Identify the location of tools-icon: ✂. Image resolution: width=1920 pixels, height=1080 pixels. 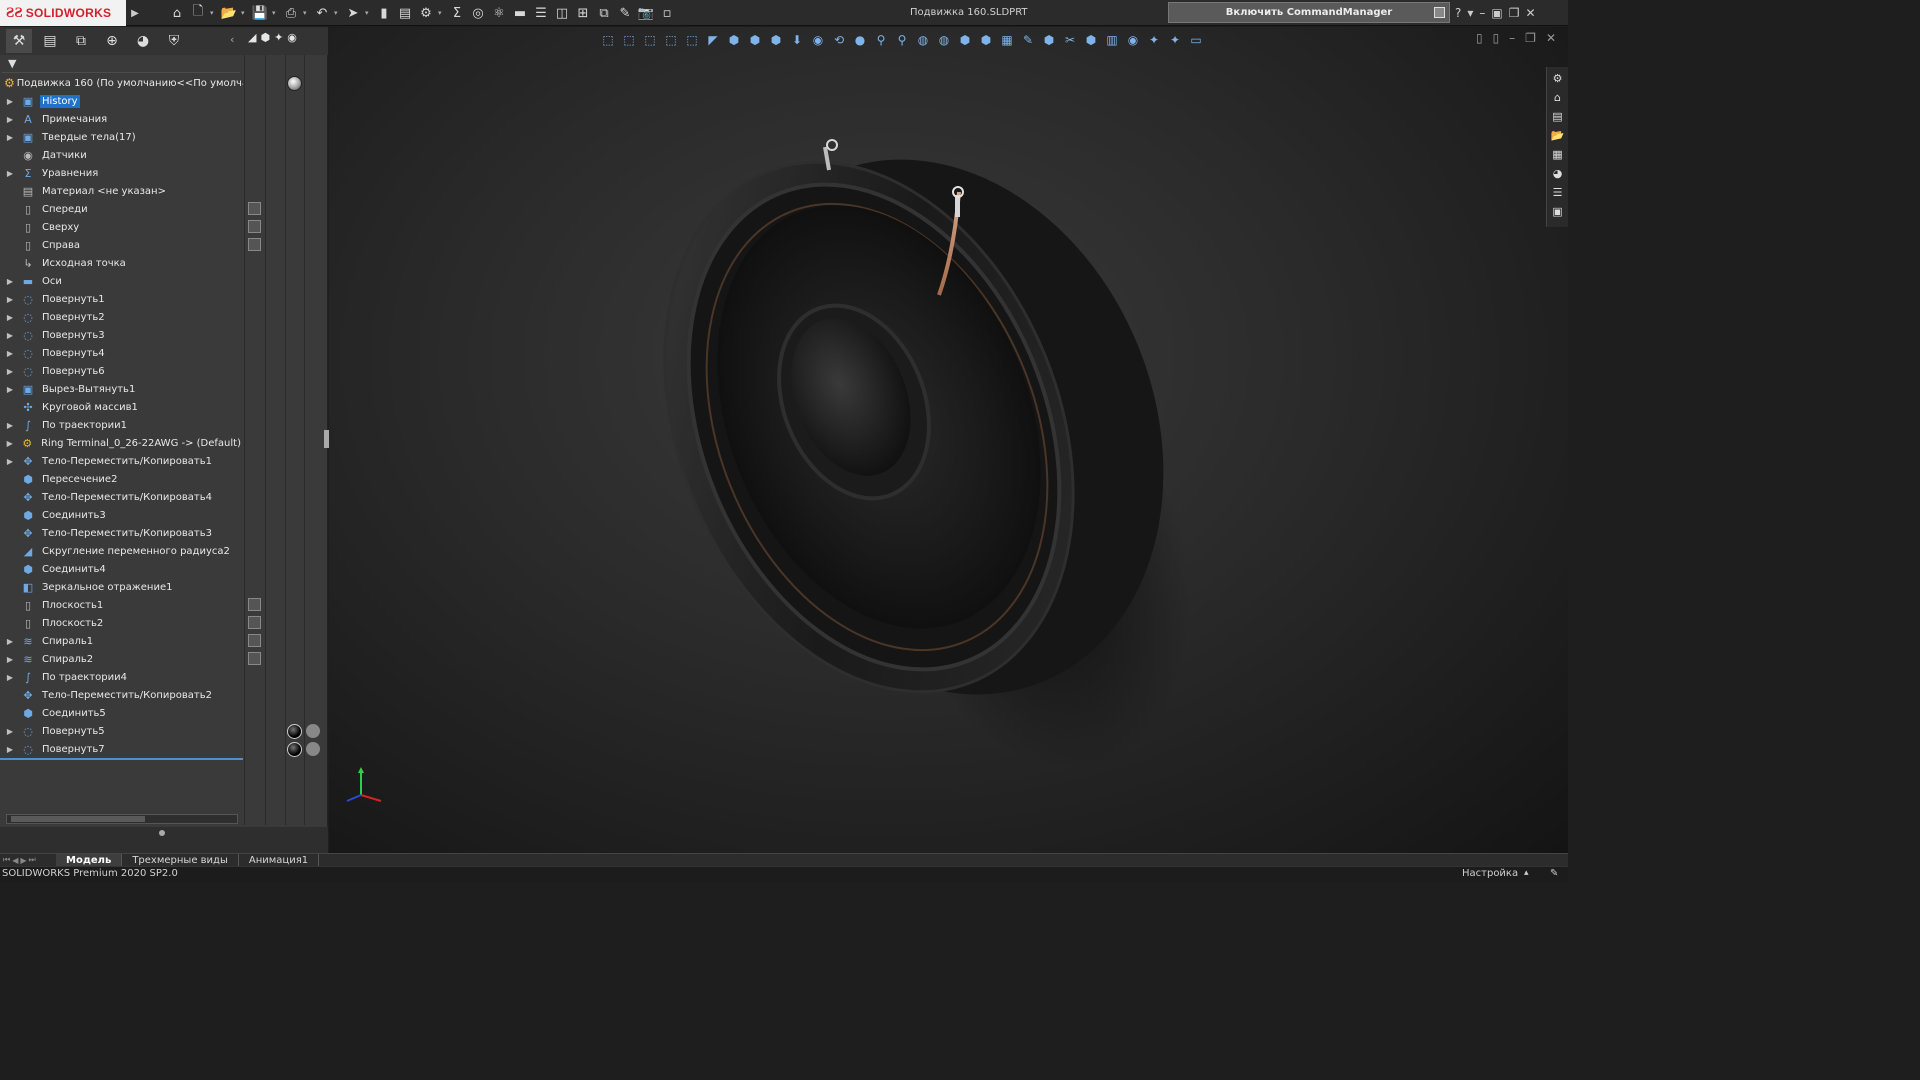
(1070, 40).